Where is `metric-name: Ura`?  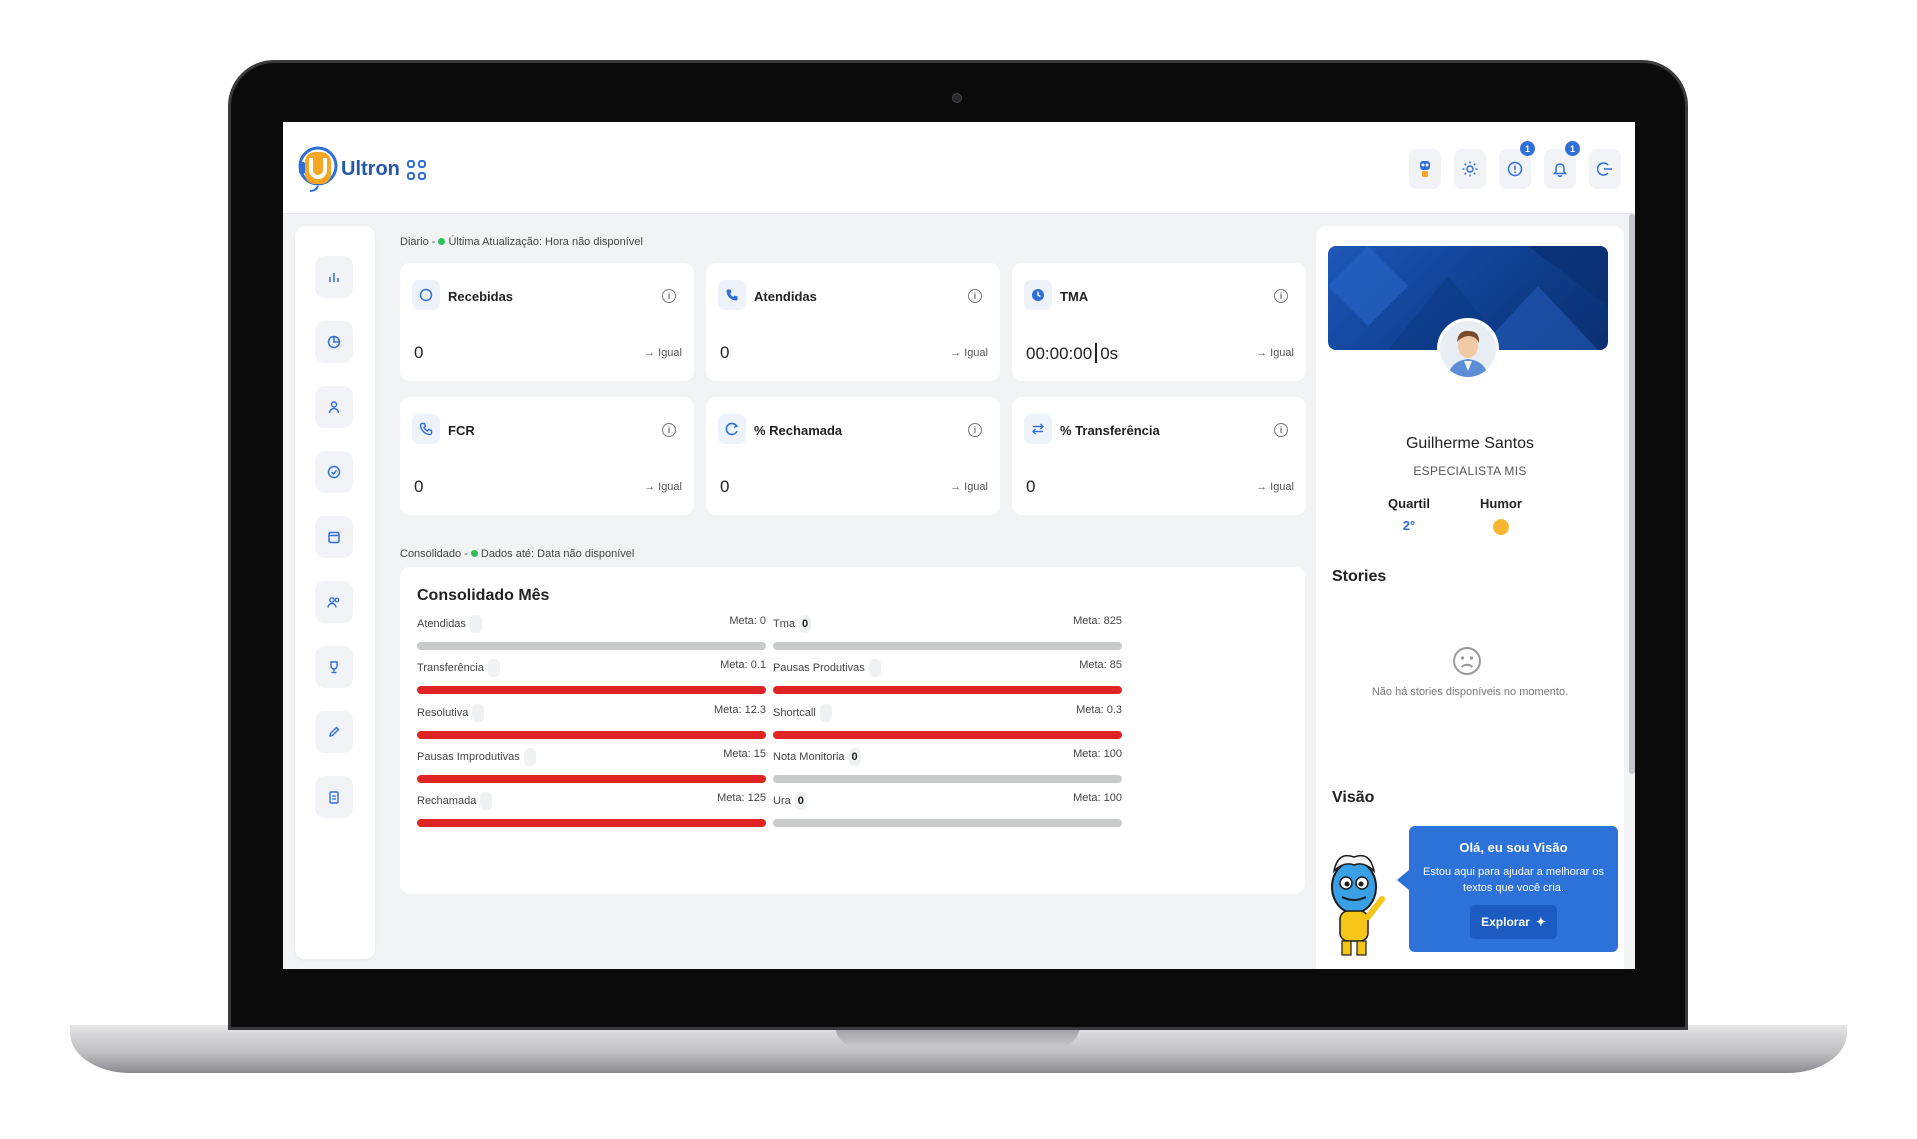
metric-name: Ura is located at coordinates (782, 800).